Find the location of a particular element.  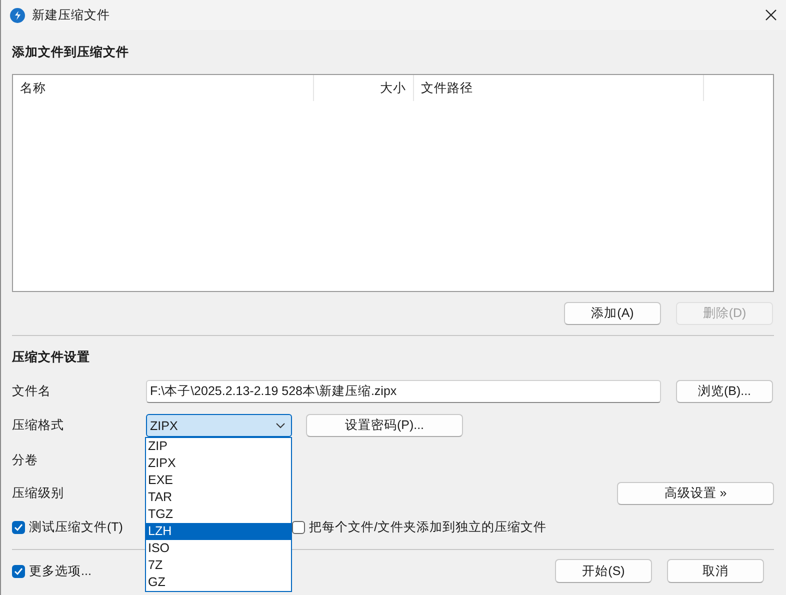

format-dropdown: ZIPX is located at coordinates (219, 425).